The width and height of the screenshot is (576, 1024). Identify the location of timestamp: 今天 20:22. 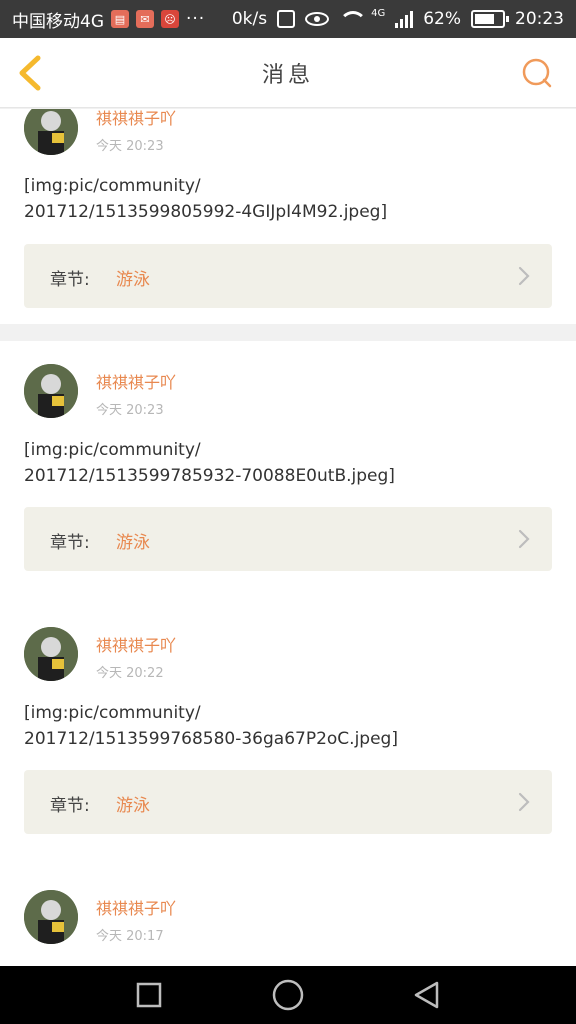
(130, 673).